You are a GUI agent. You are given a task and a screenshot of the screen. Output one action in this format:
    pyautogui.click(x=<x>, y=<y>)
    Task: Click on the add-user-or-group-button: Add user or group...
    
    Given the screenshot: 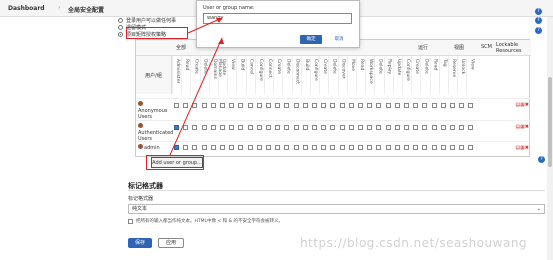 What is the action you would take?
    pyautogui.click(x=177, y=162)
    